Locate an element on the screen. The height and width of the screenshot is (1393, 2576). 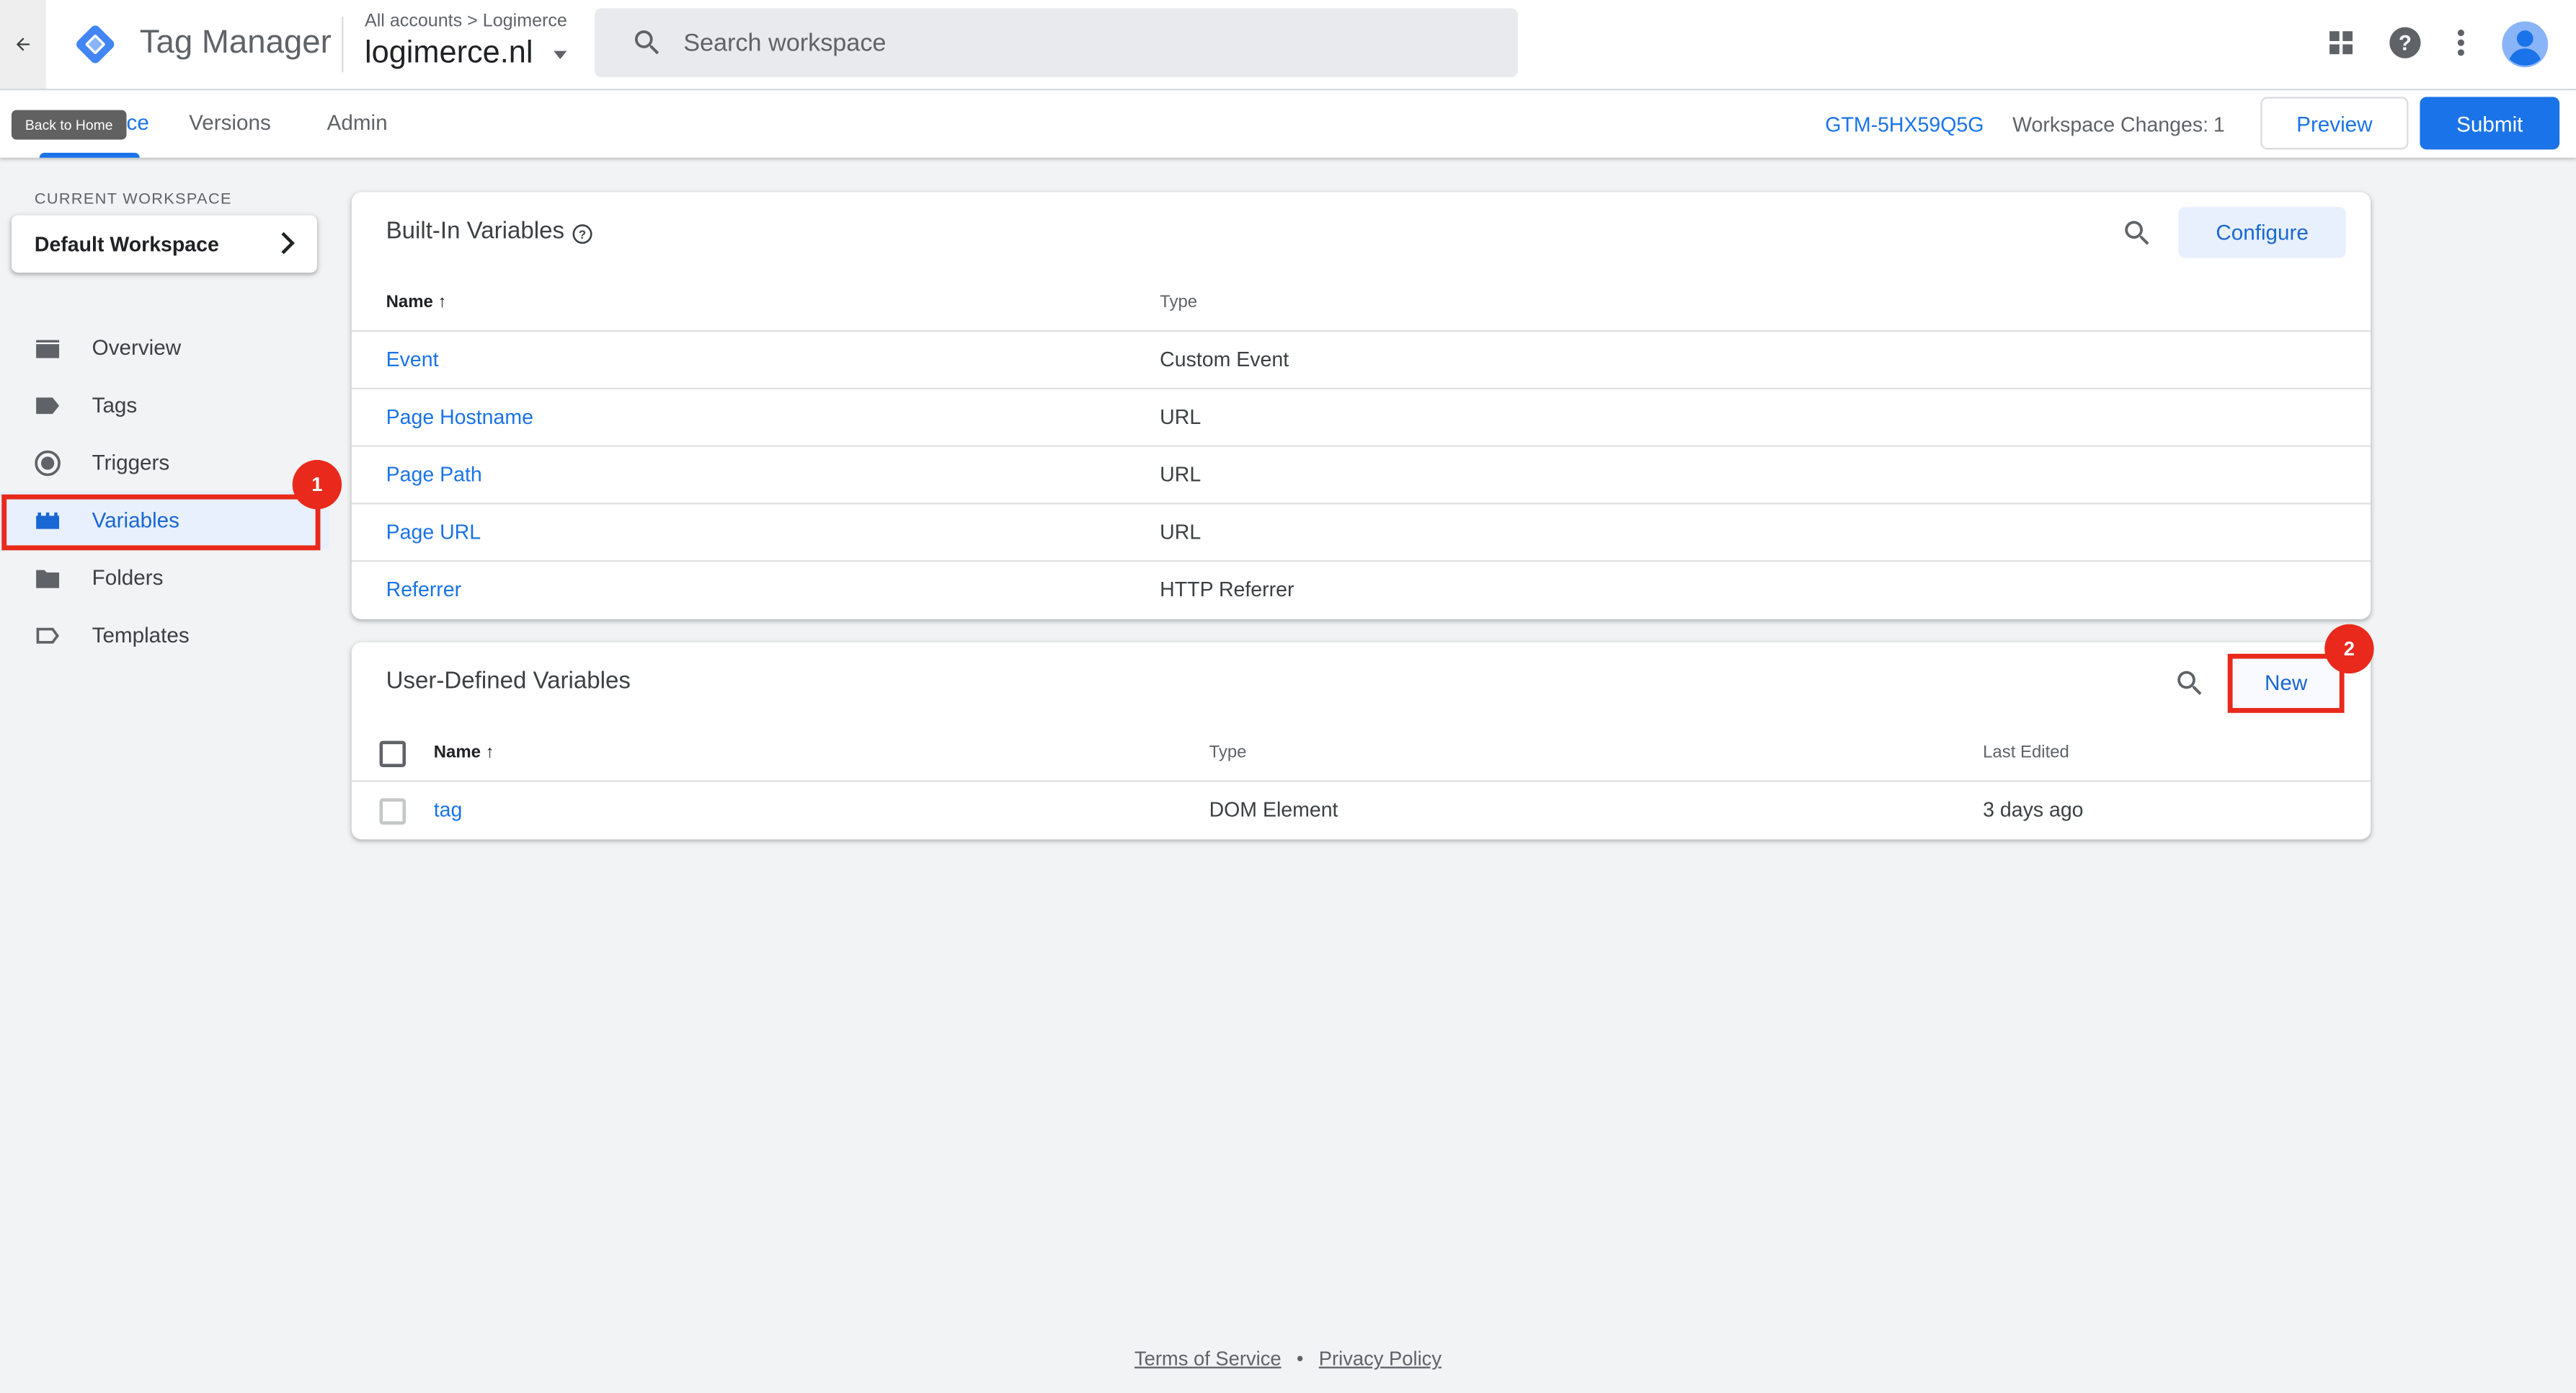
sidebar-item-triggers: Triggers is located at coordinates (164, 462).